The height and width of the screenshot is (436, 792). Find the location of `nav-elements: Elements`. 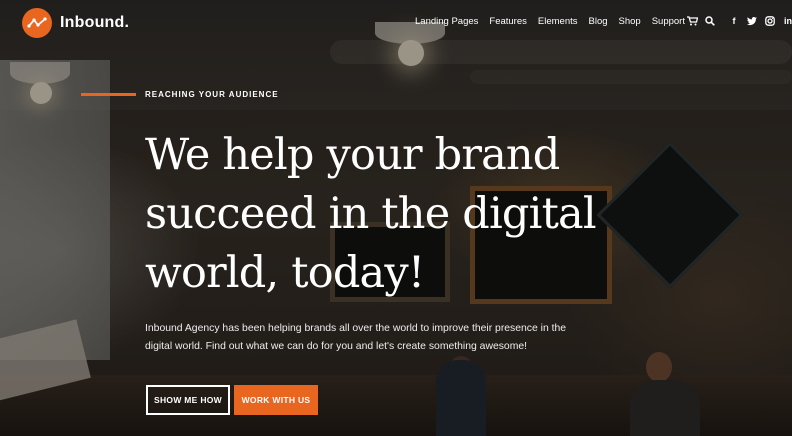

nav-elements: Elements is located at coordinates (558, 21).